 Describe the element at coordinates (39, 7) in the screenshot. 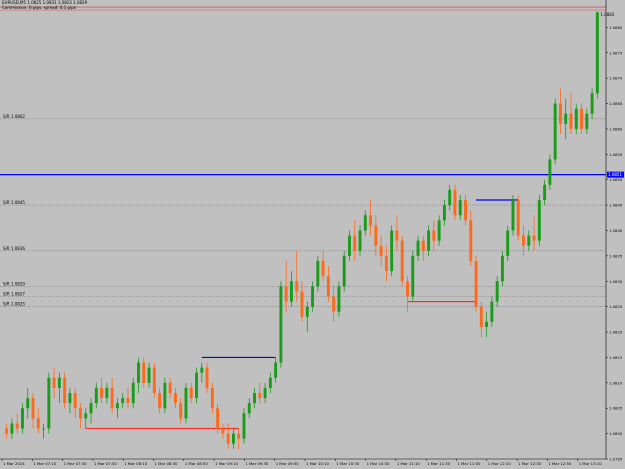

I see `chart-subtitle: Commission: 0 pips, spread: 0.1 pips` at that location.